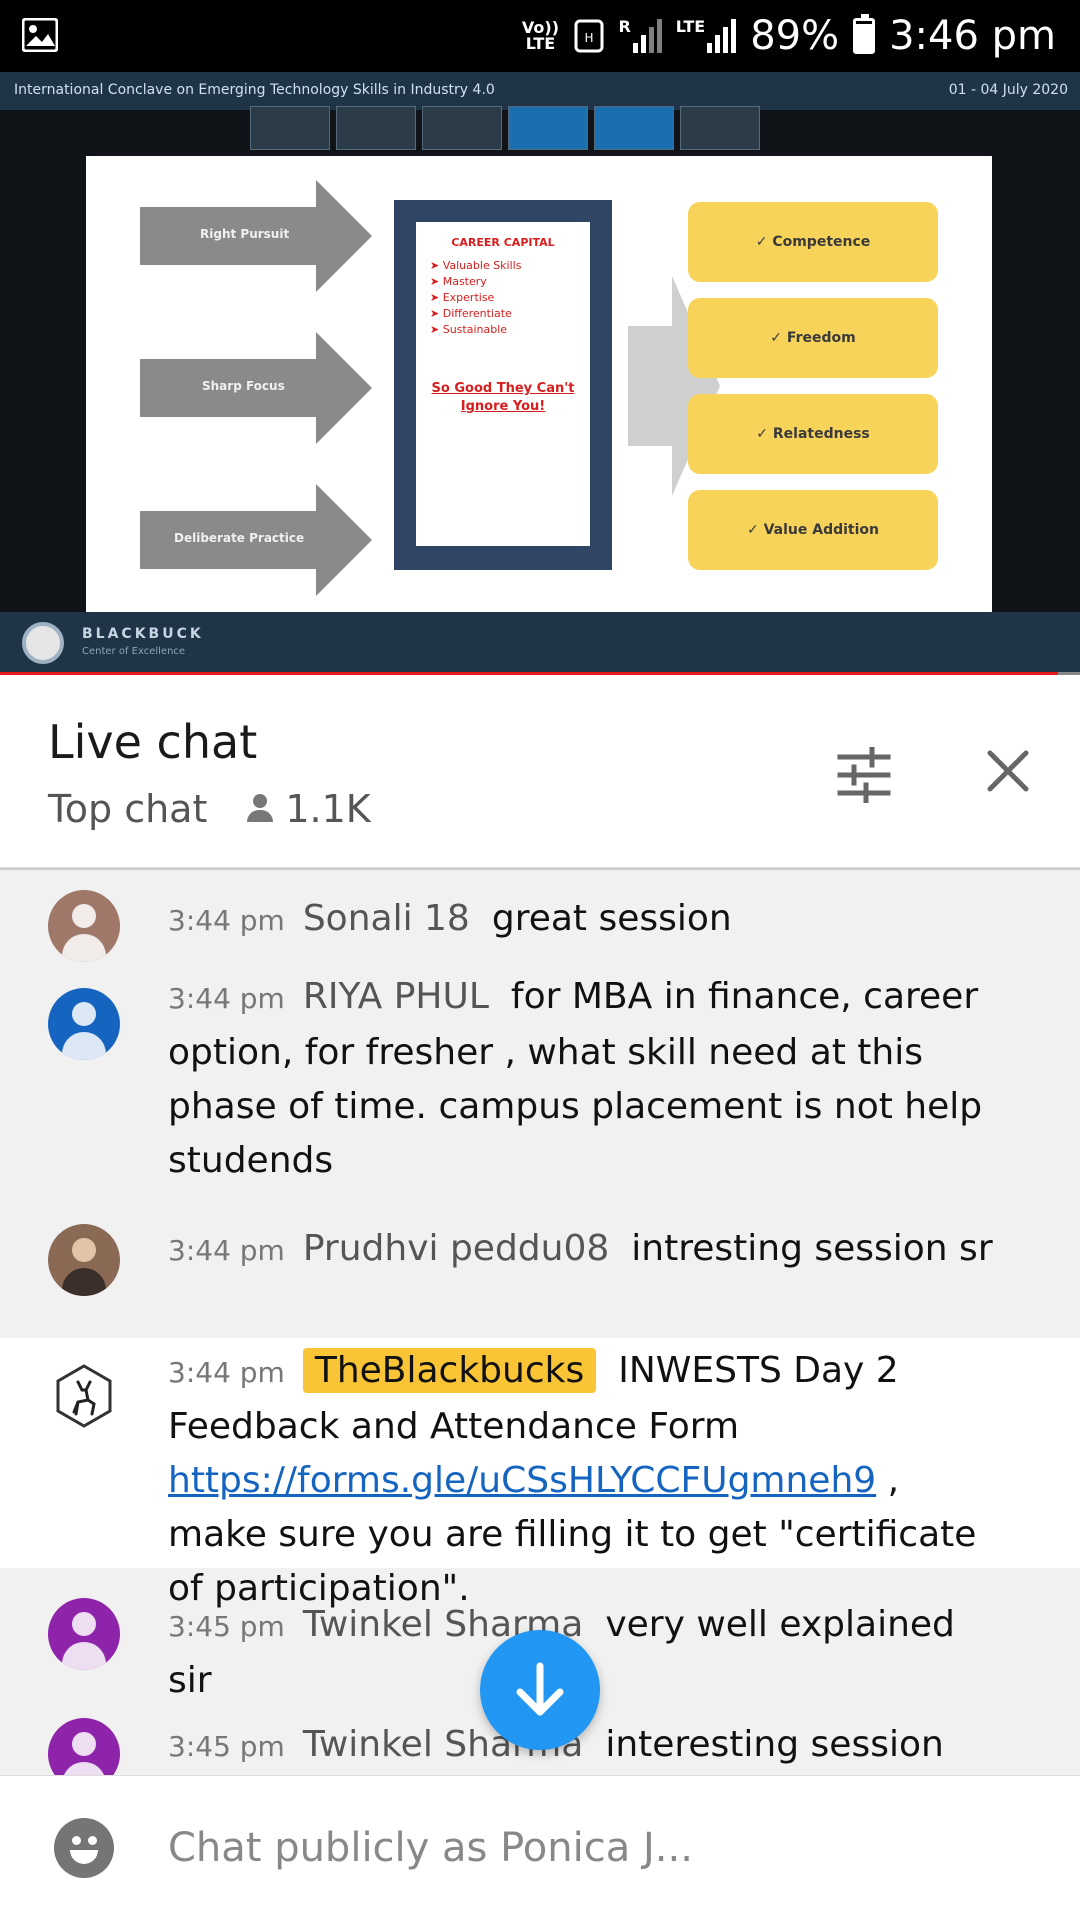 The image size is (1080, 1920). Describe the element at coordinates (774, 1744) in the screenshot. I see `message-text: interesting session` at that location.